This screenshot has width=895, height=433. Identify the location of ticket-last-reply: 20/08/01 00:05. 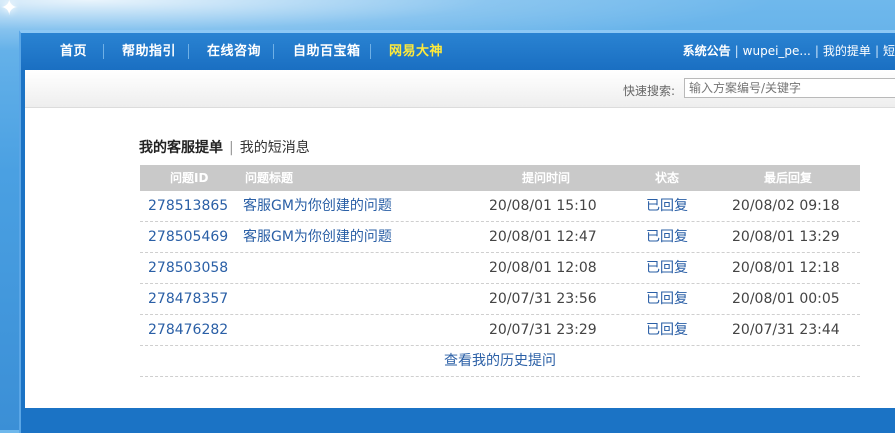
(786, 299).